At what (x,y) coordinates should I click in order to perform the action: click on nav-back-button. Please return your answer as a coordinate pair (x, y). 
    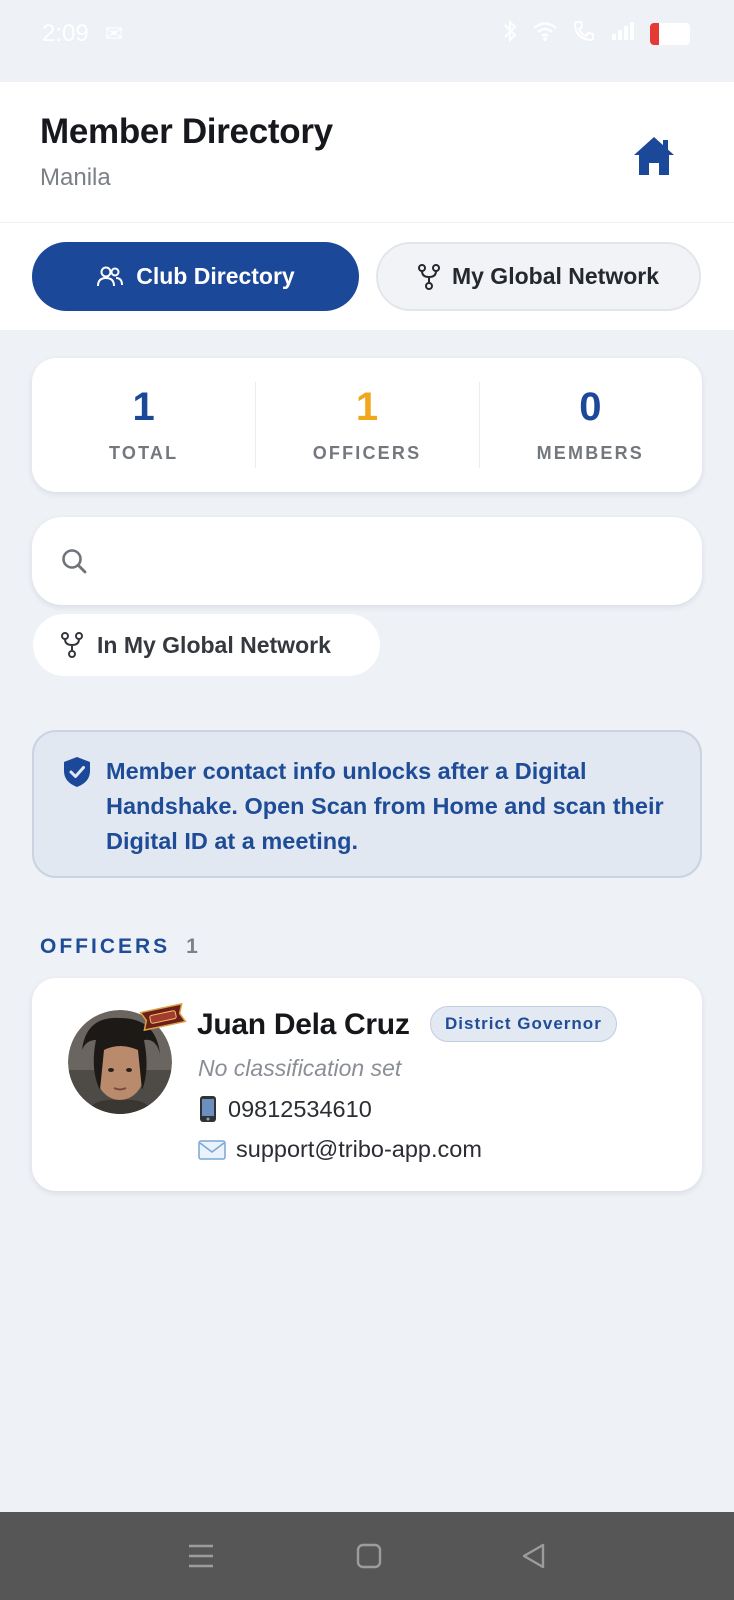
    Looking at the image, I should click on (534, 1556).